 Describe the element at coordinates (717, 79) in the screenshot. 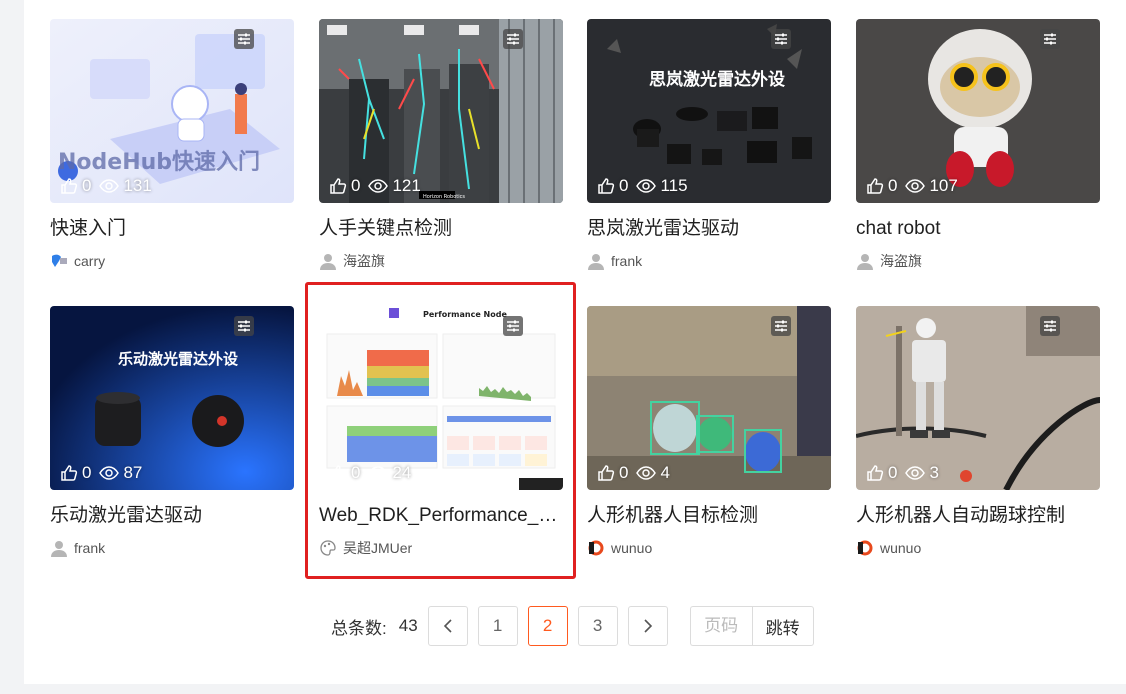

I see `thumb-overlay-text: 思岚激光雷达外设` at that location.